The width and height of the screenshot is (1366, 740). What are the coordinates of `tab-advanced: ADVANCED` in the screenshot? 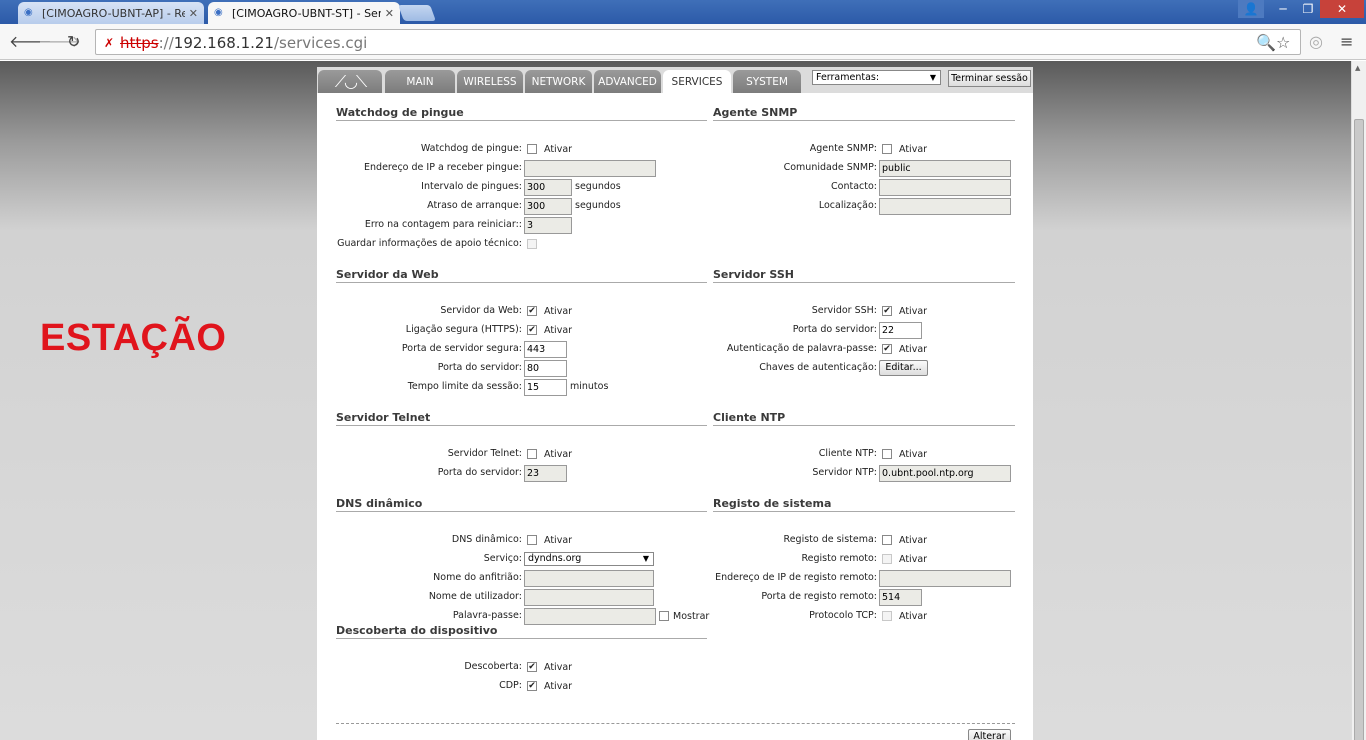 It's located at (627, 81).